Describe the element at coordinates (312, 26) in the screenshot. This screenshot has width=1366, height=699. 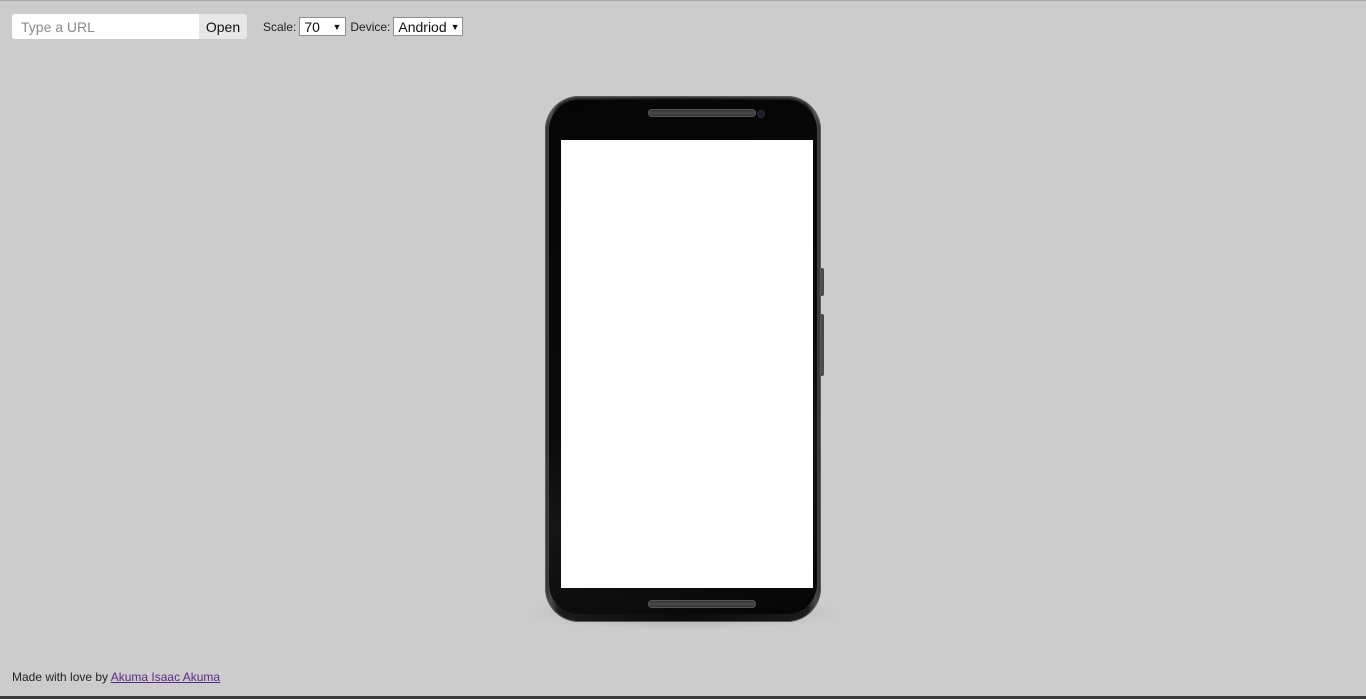
I see `scale-value: 70` at that location.